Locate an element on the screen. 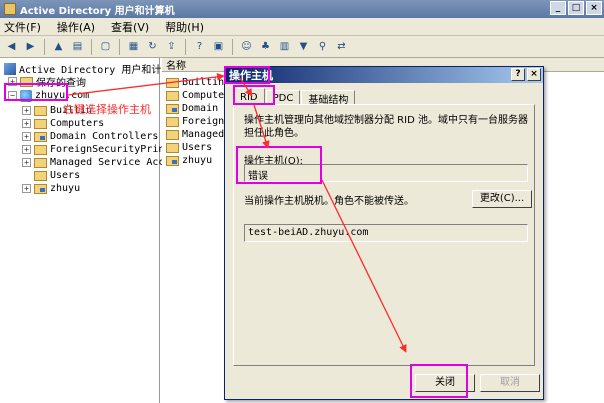  app-icon is located at coordinates (10, 9).